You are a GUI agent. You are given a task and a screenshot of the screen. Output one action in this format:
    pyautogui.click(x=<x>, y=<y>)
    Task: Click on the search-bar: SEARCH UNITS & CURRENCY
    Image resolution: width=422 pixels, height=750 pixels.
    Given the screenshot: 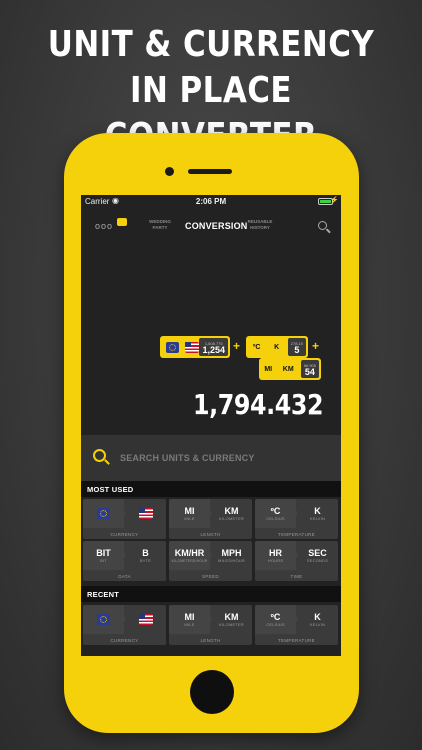 What is the action you would take?
    pyautogui.click(x=211, y=458)
    